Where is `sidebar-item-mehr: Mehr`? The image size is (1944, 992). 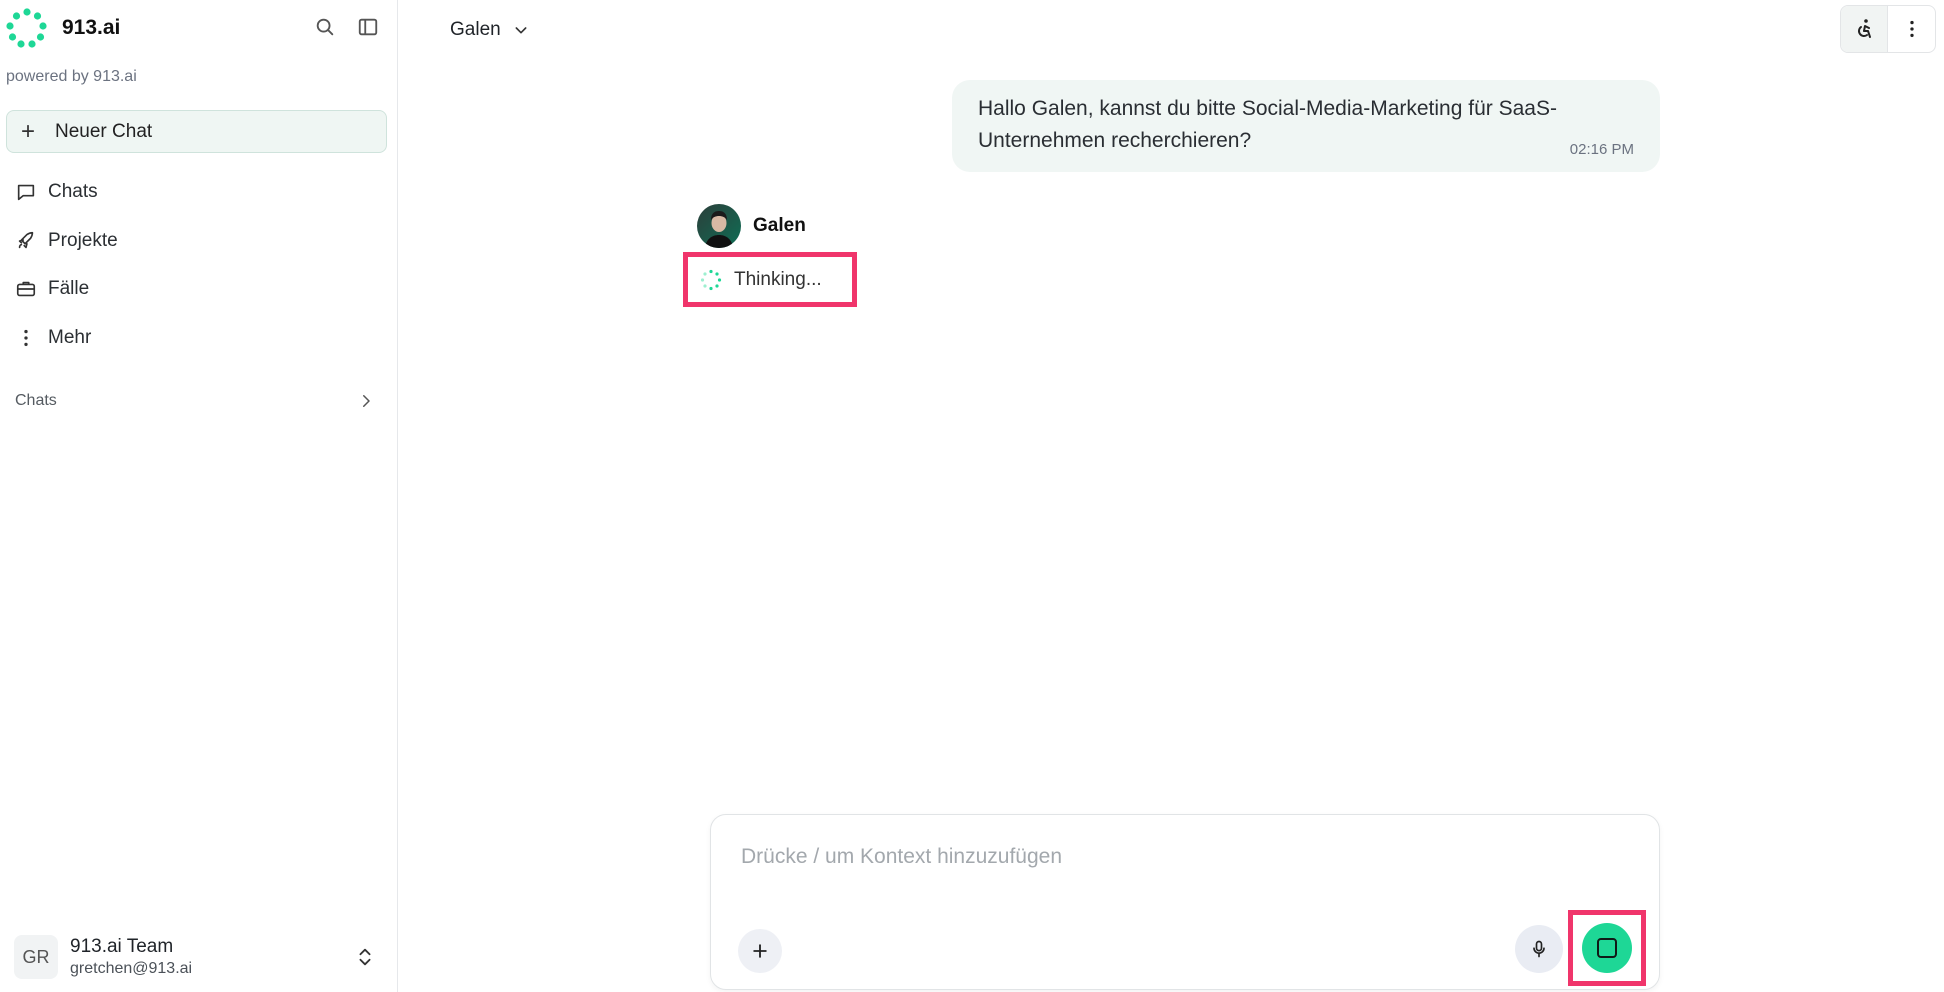 sidebar-item-mehr: Mehr is located at coordinates (52, 338).